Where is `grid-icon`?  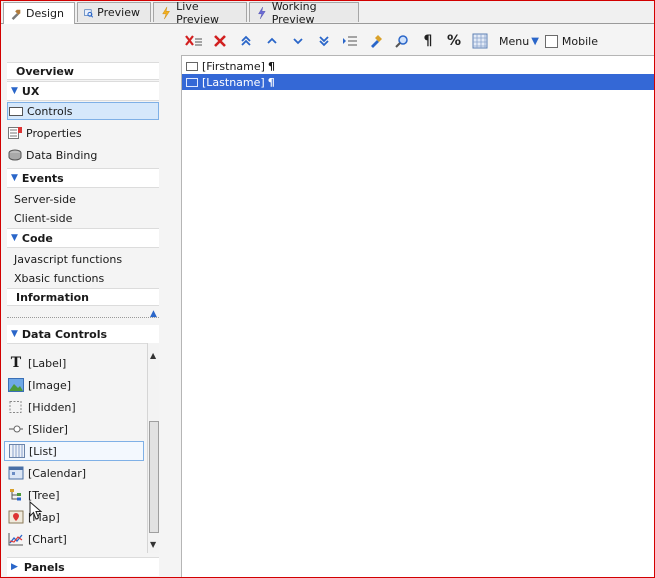
grid-icon is located at coordinates (480, 41).